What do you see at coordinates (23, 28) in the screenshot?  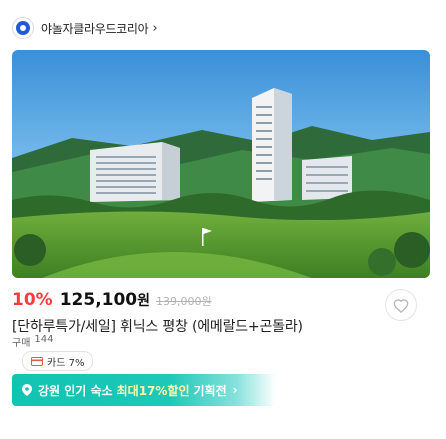 I see `seller-logo-icon` at bounding box center [23, 28].